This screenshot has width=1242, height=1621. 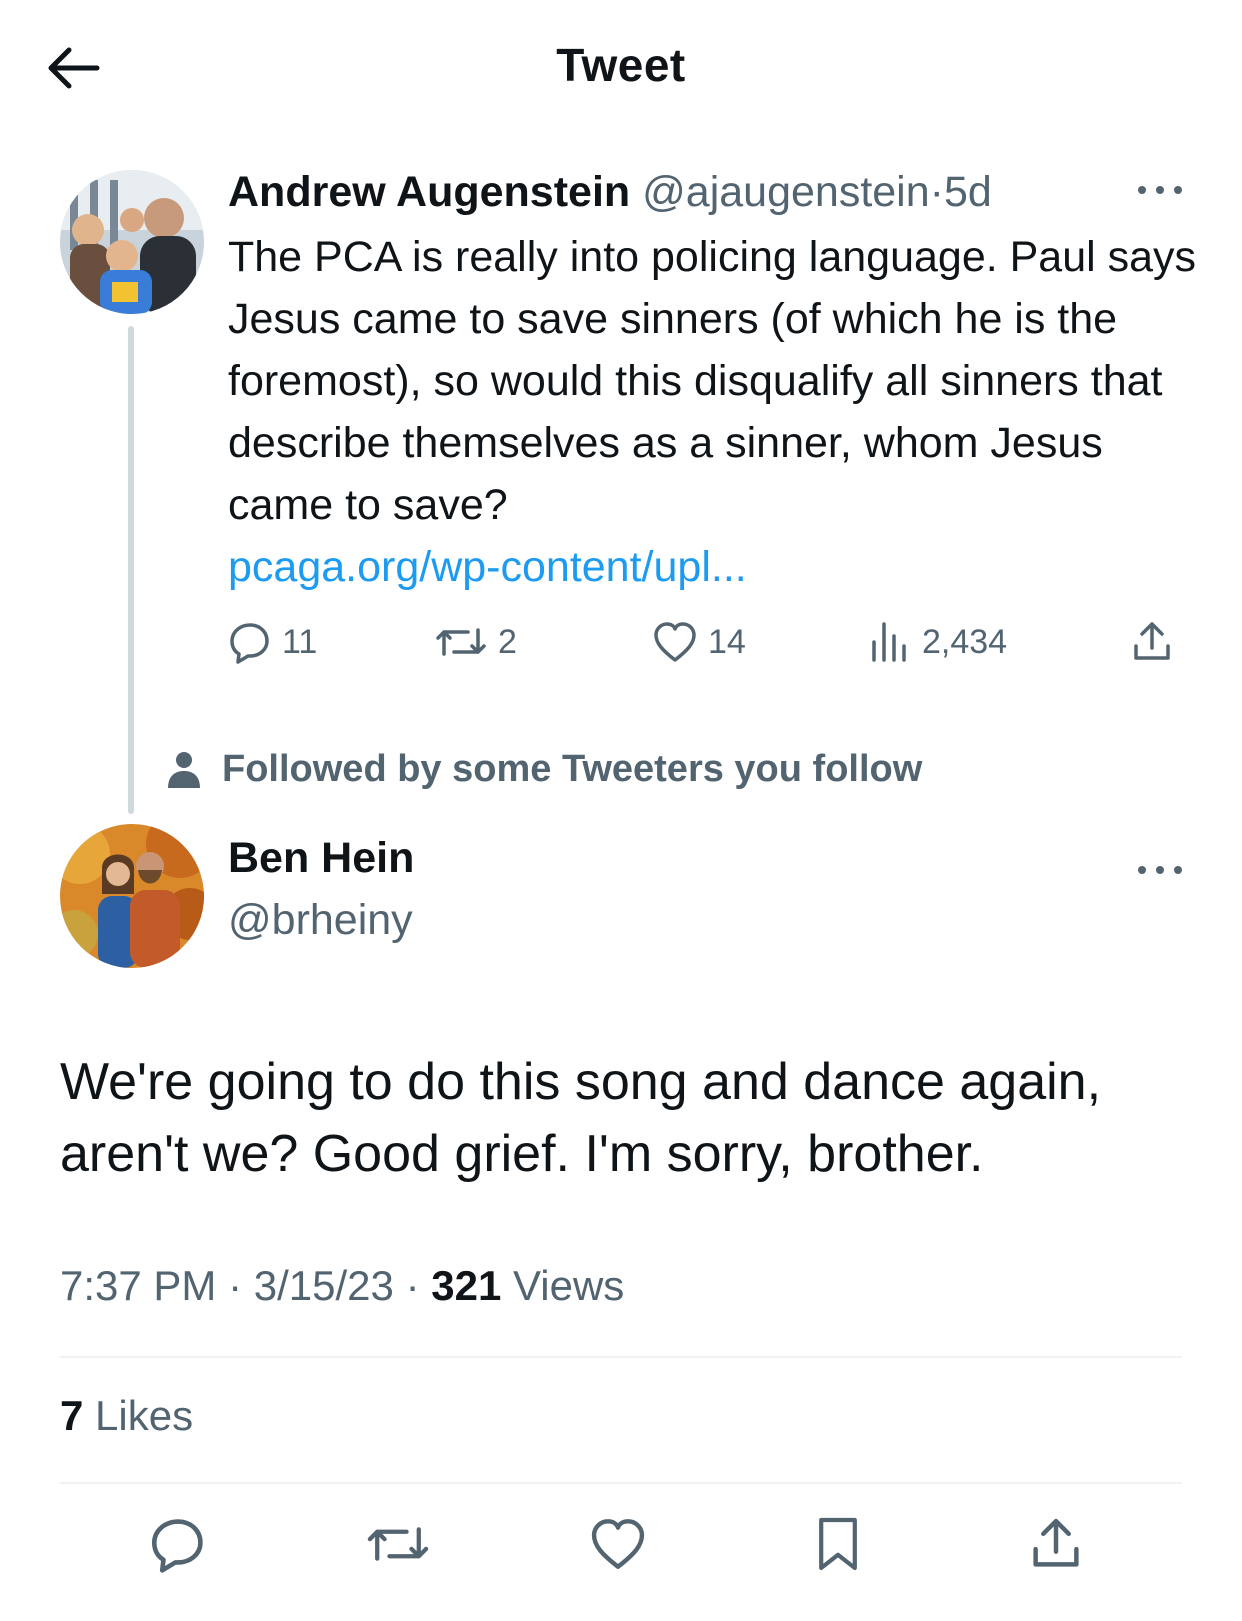 I want to click on reply-button, so click(x=178, y=1544).